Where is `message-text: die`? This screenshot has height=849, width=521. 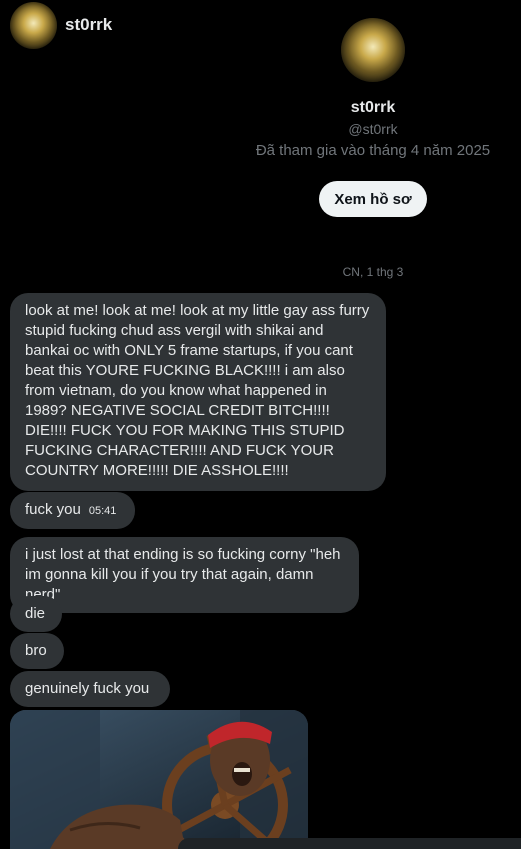 message-text: die is located at coordinates (35, 613).